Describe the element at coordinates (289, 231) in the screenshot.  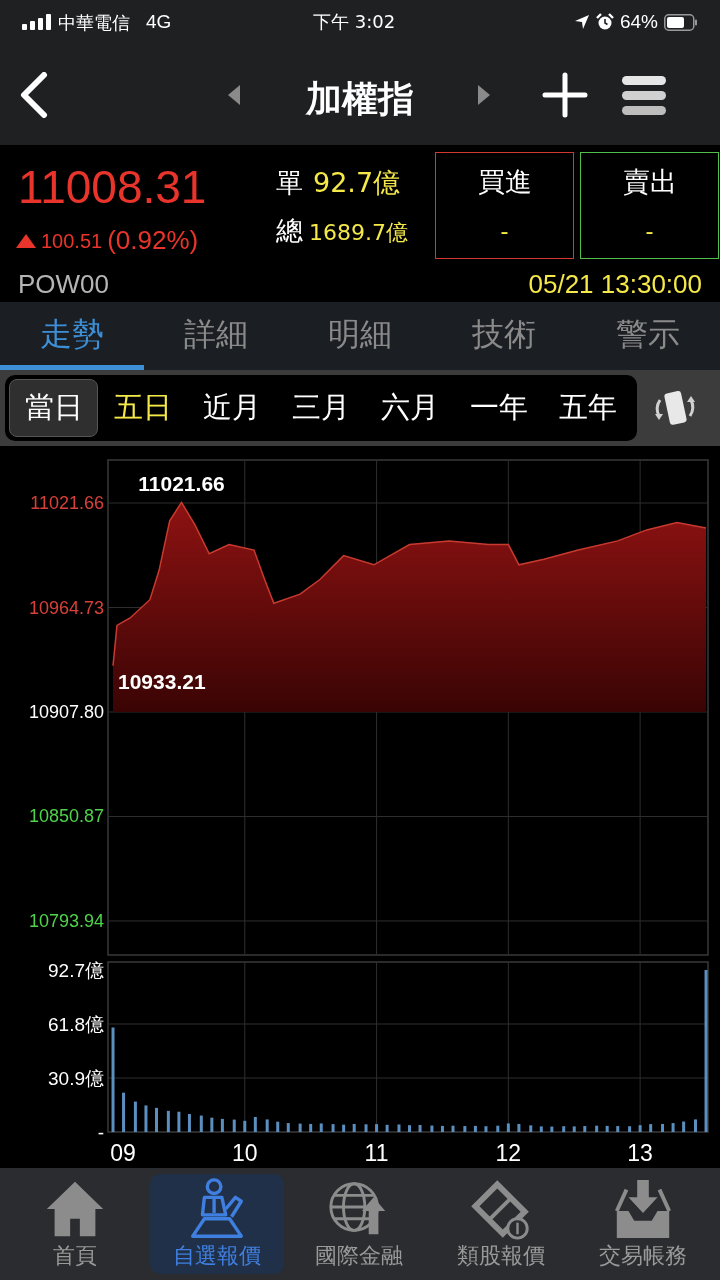
I see `total-volume-label: 總` at that location.